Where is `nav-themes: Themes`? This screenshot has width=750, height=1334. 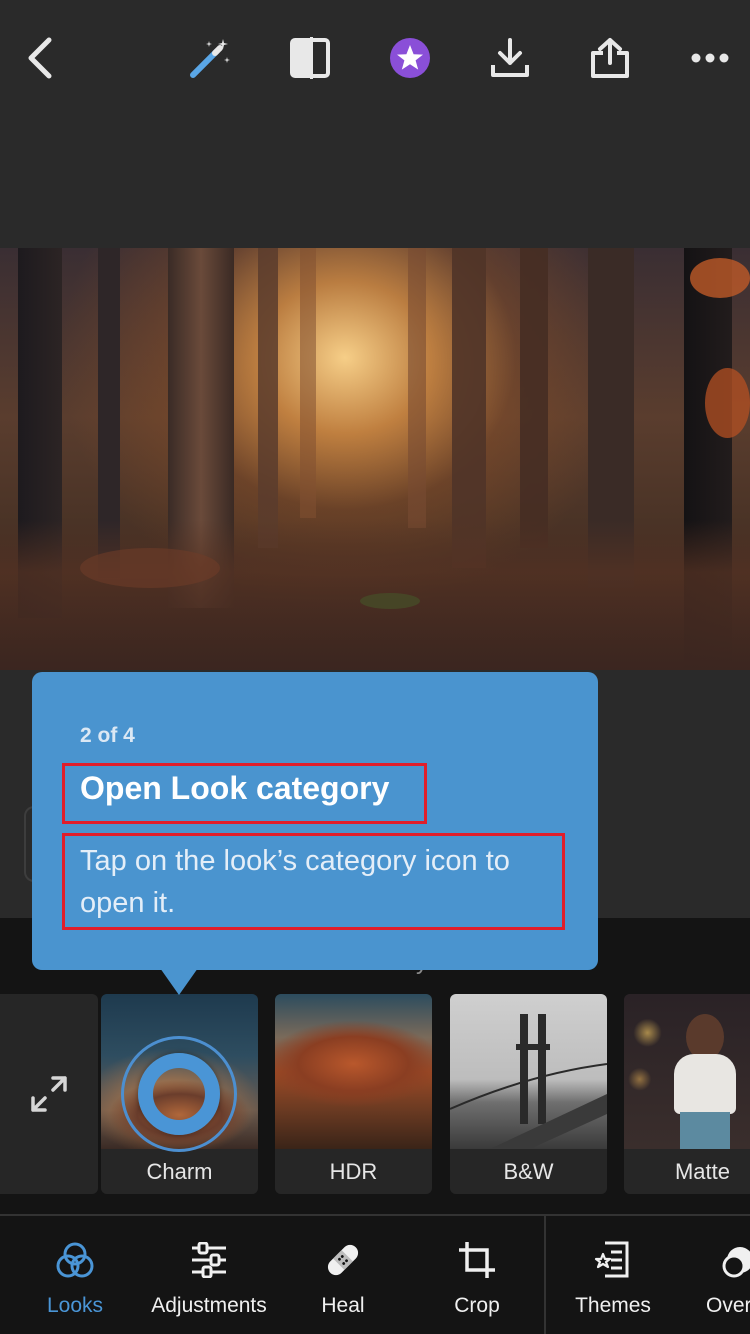 nav-themes: Themes is located at coordinates (613, 1275).